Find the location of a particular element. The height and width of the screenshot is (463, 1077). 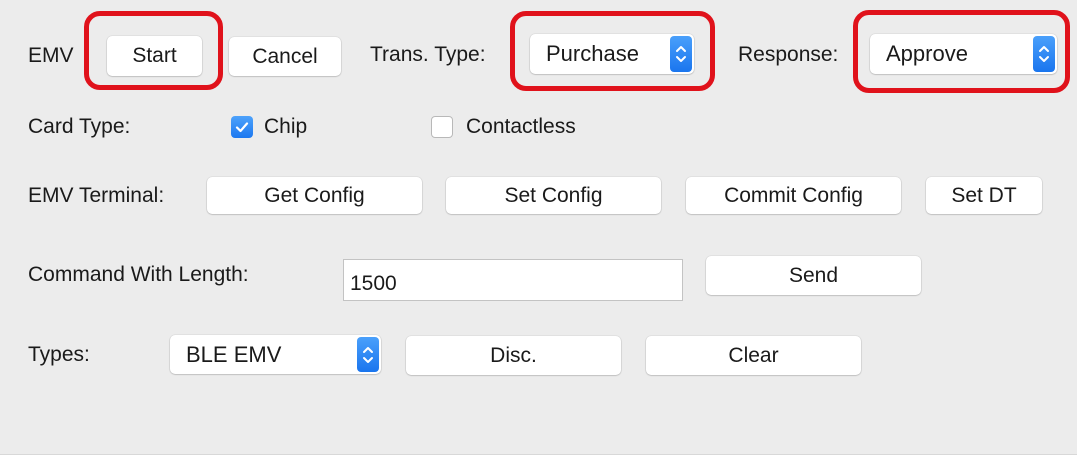

response-label: Response: is located at coordinates (788, 54).